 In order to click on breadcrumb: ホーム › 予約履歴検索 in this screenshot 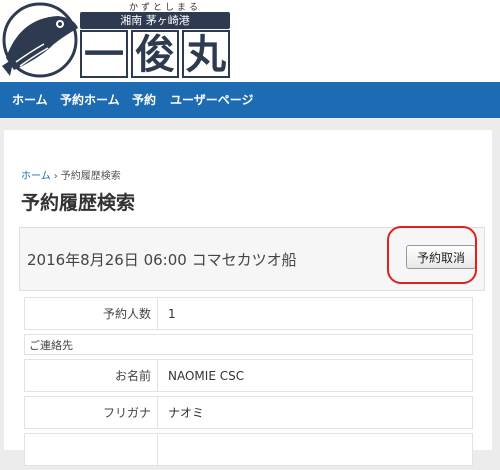, I will do `click(71, 174)`.